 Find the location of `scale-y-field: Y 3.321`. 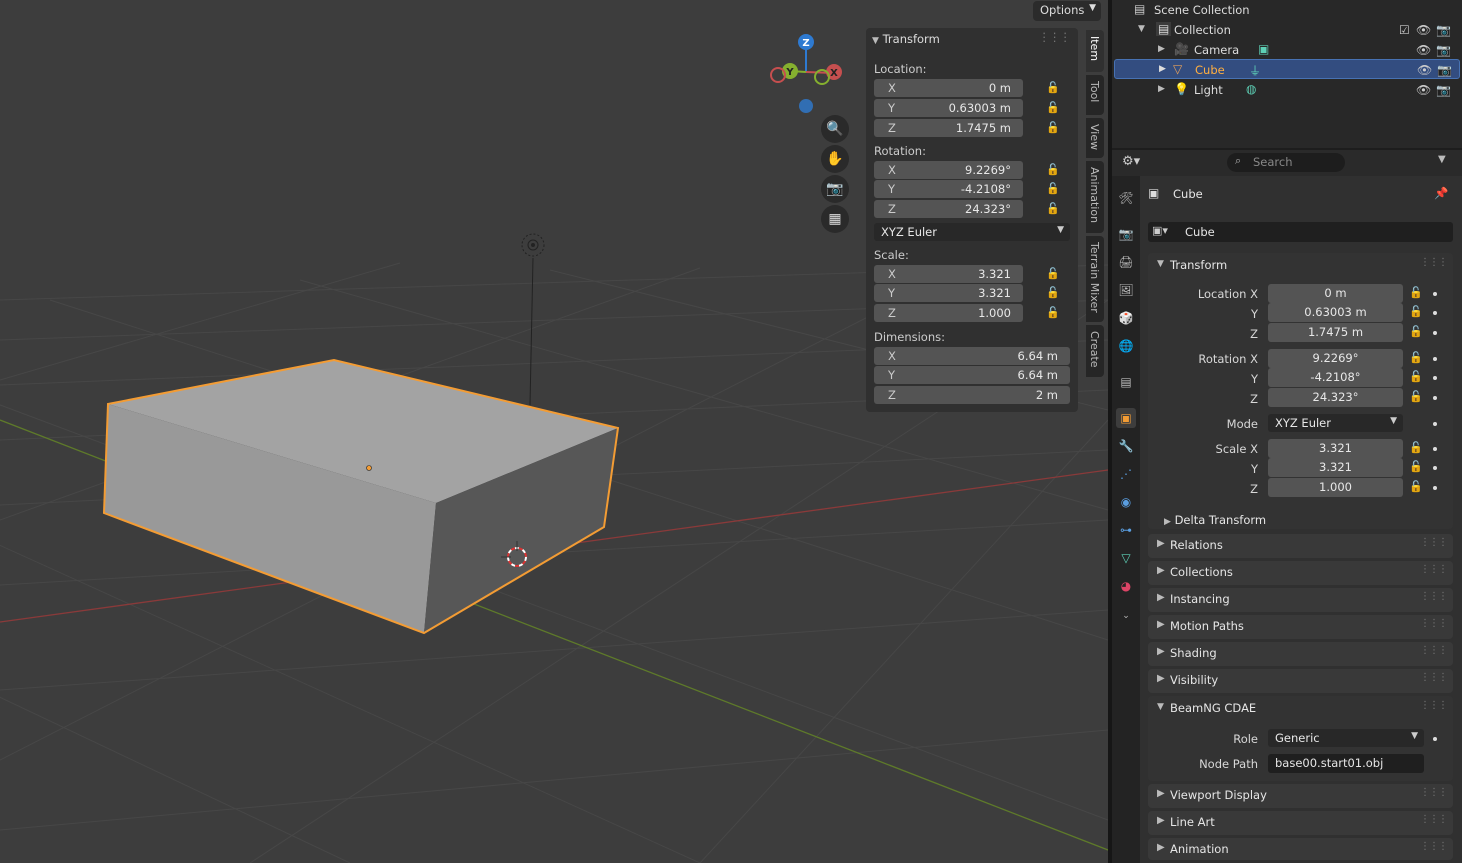

scale-y-field: Y 3.321 is located at coordinates (948, 293).